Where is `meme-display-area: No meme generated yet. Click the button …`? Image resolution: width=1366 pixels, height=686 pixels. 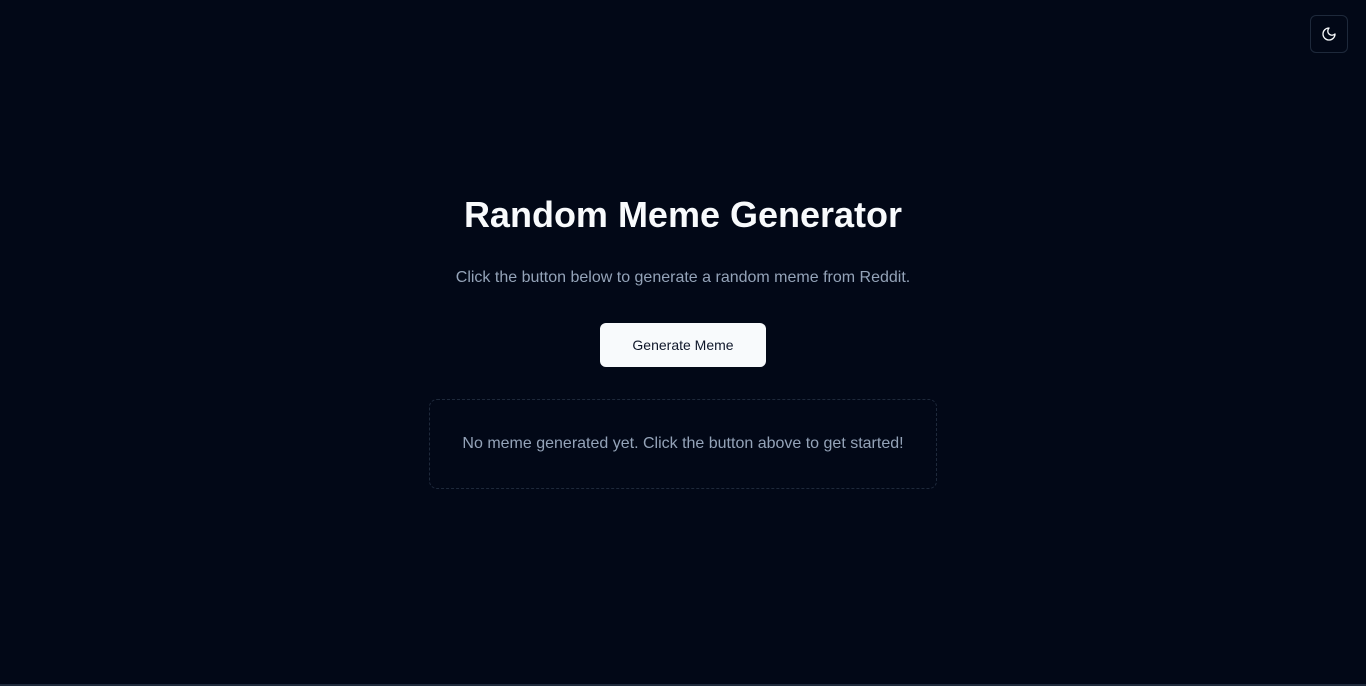
meme-display-area: No meme generated yet. Click the button … is located at coordinates (683, 444).